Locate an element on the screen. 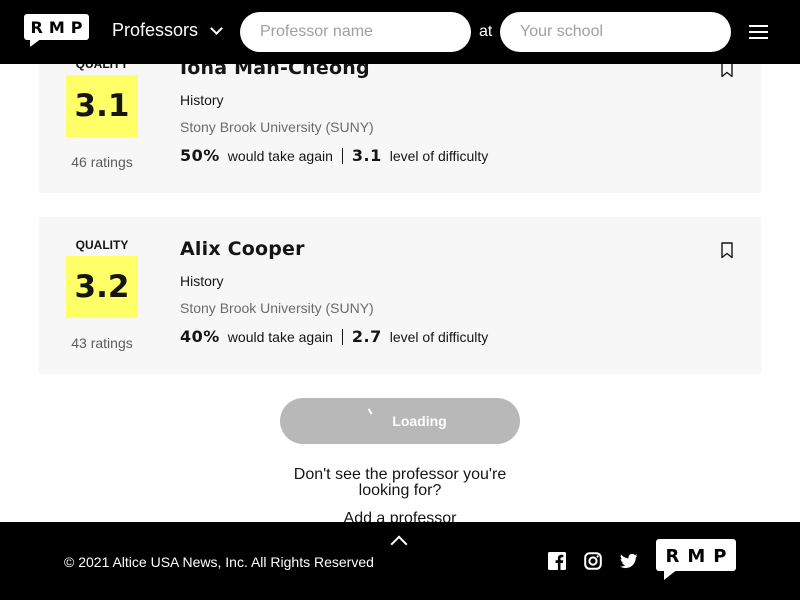 This screenshot has height=600, width=800. difficulty-value: 2.7 is located at coordinates (366, 336).